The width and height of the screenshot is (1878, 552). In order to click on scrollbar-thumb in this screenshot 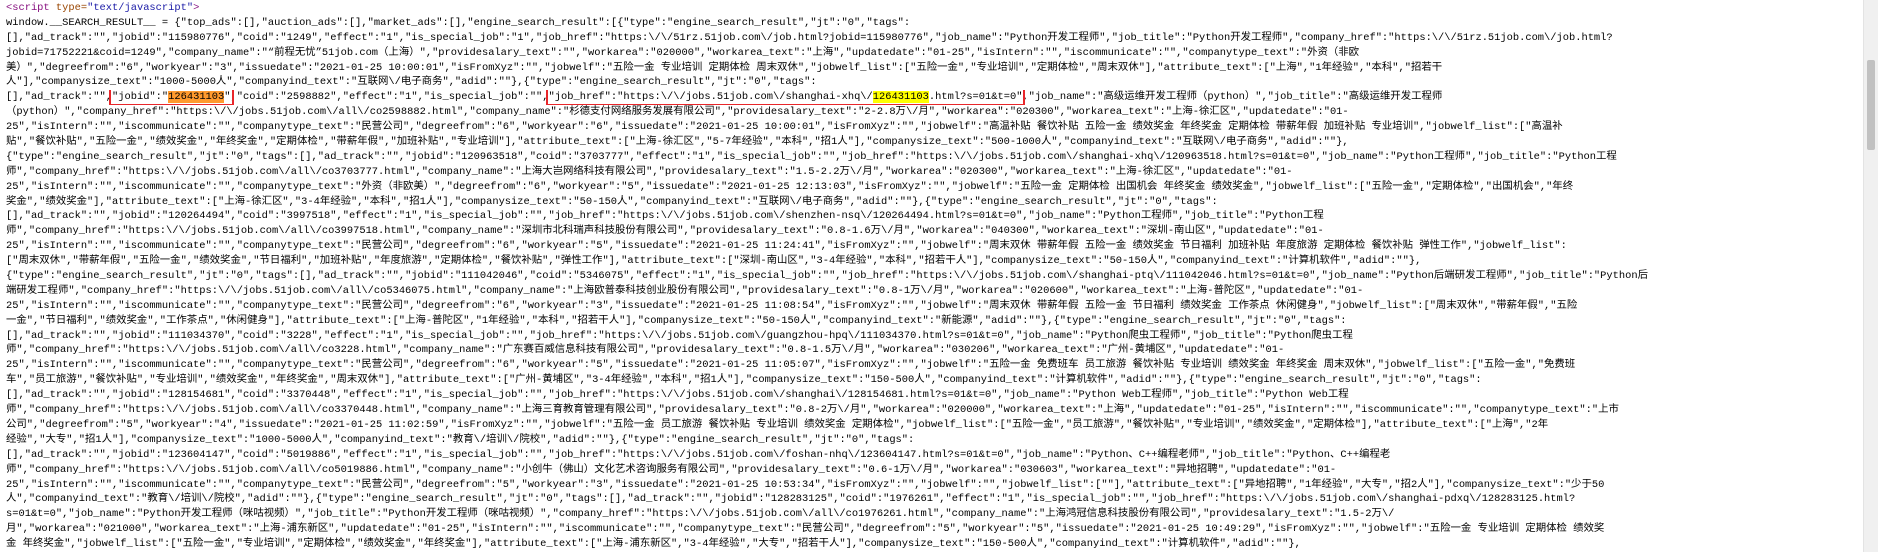, I will do `click(1871, 105)`.